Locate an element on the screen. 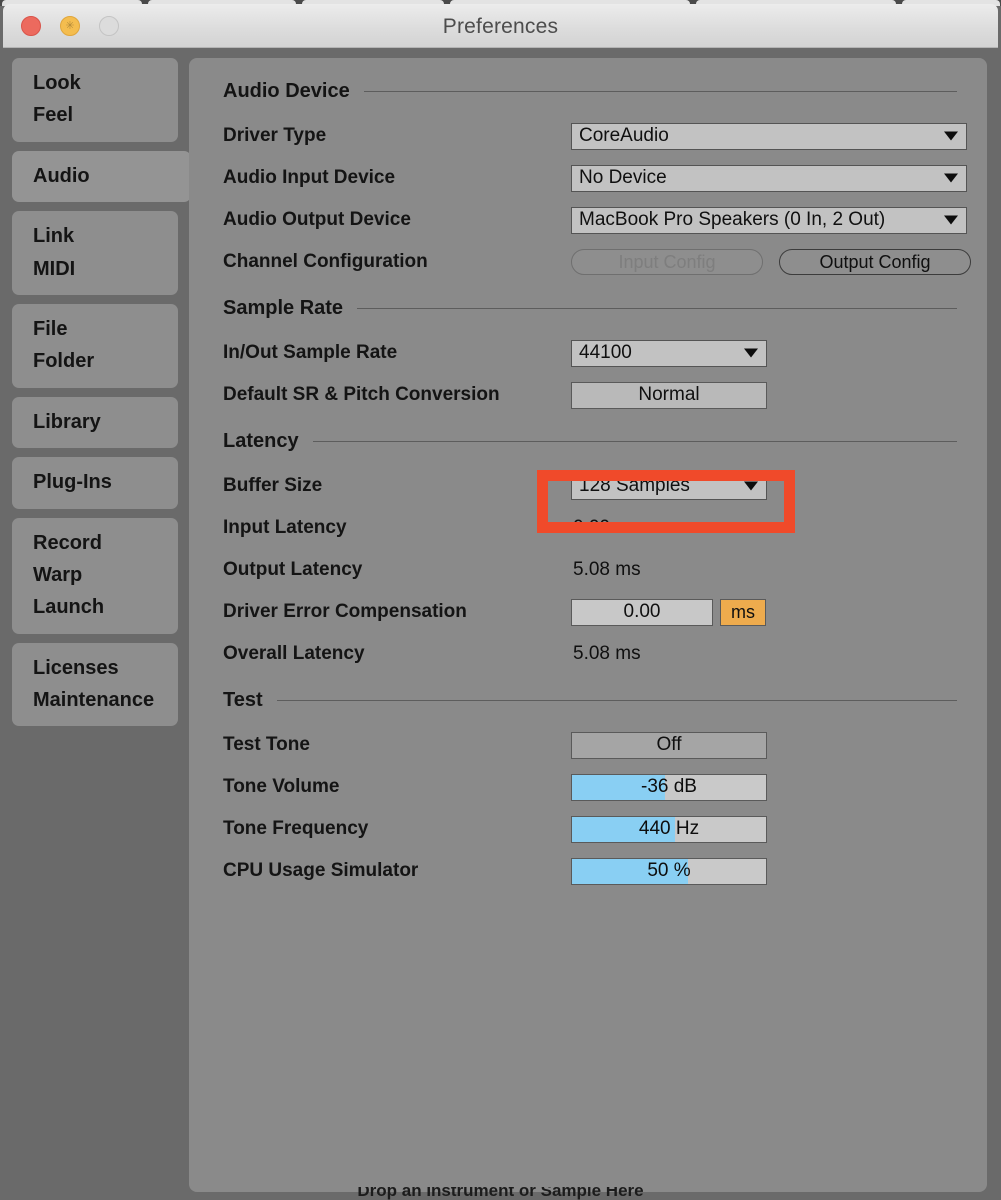 This screenshot has height=1200, width=1001. window-title: Preferences is located at coordinates (500, 26).